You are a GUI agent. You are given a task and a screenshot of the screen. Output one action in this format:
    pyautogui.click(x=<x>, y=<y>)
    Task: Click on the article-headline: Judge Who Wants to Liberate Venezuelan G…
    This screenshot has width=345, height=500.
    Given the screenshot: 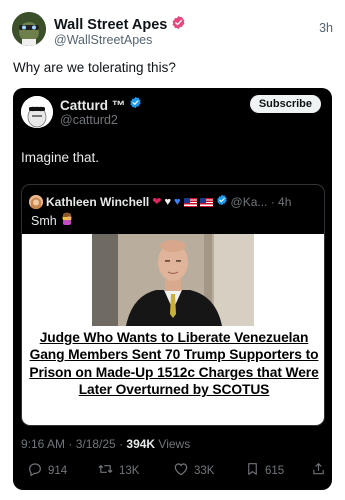 What is the action you would take?
    pyautogui.click(x=173, y=364)
    